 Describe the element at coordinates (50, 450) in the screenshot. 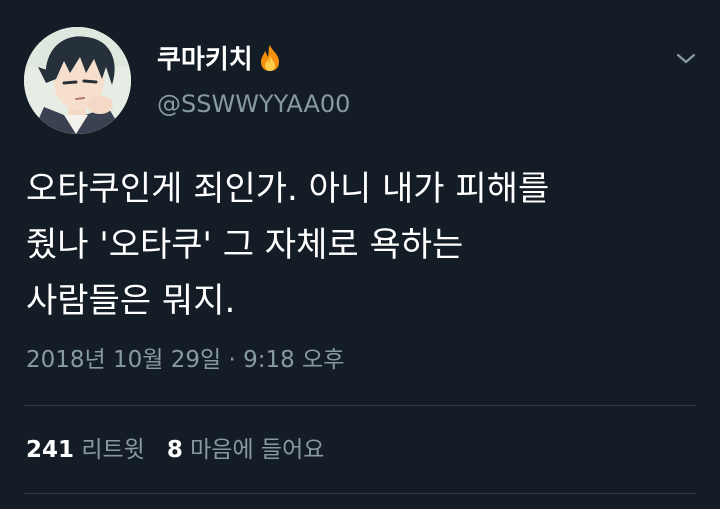

I see `retweet-count: 241` at that location.